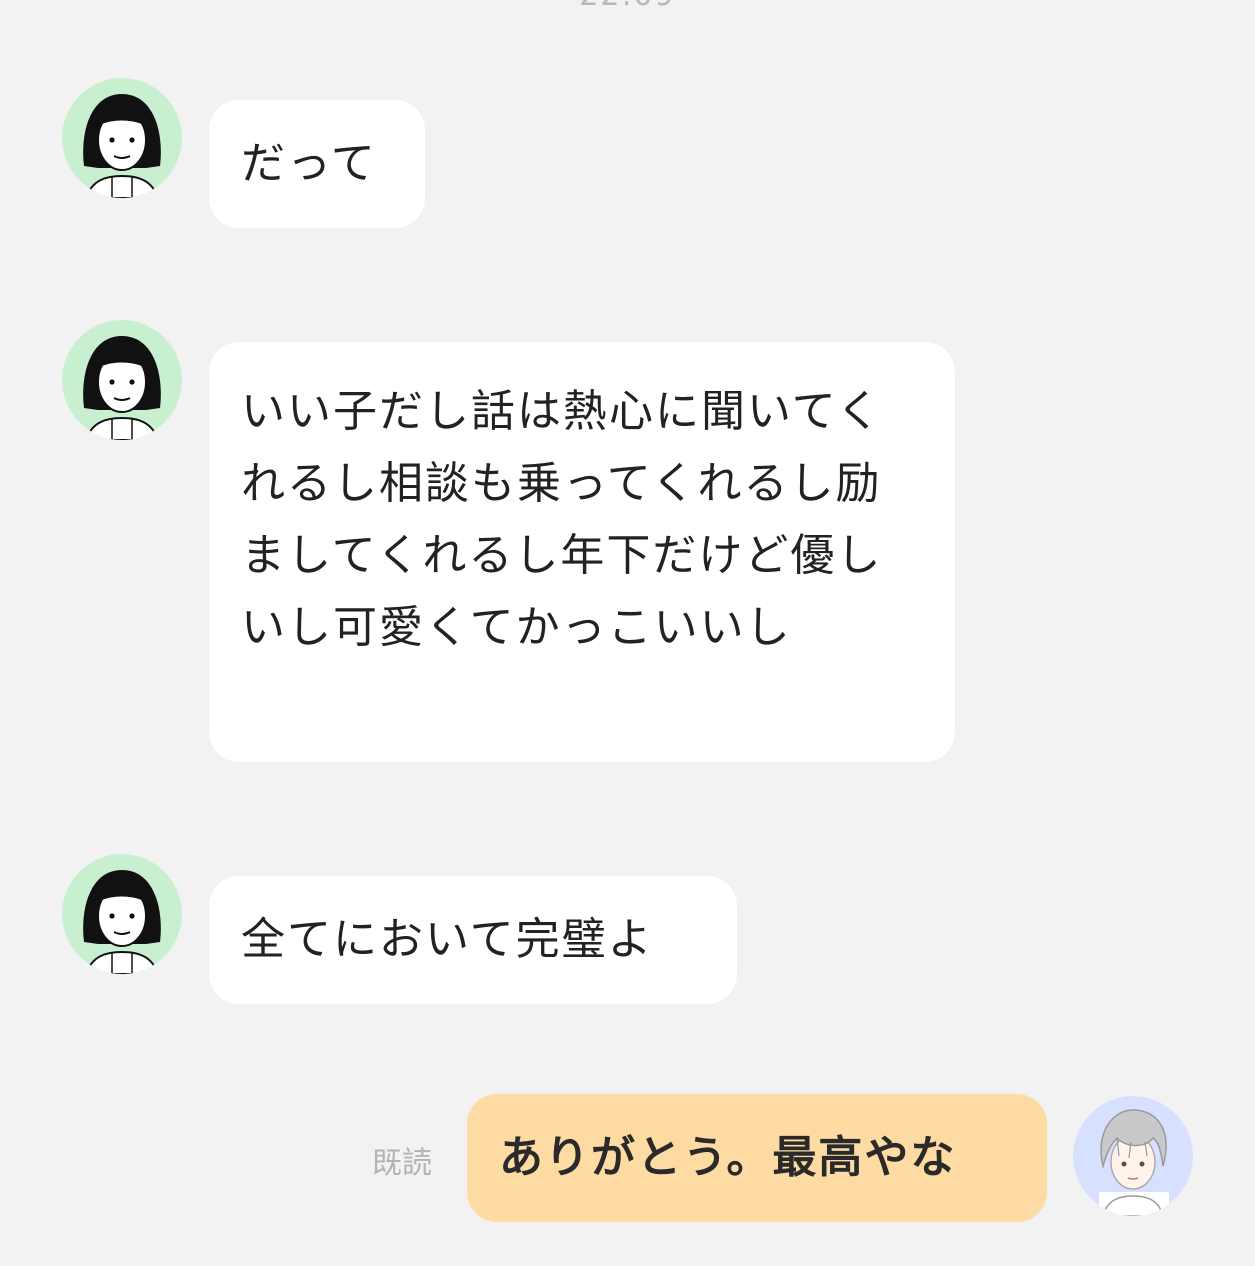  What do you see at coordinates (402, 1163) in the screenshot?
I see `read-receipt: 既読` at bounding box center [402, 1163].